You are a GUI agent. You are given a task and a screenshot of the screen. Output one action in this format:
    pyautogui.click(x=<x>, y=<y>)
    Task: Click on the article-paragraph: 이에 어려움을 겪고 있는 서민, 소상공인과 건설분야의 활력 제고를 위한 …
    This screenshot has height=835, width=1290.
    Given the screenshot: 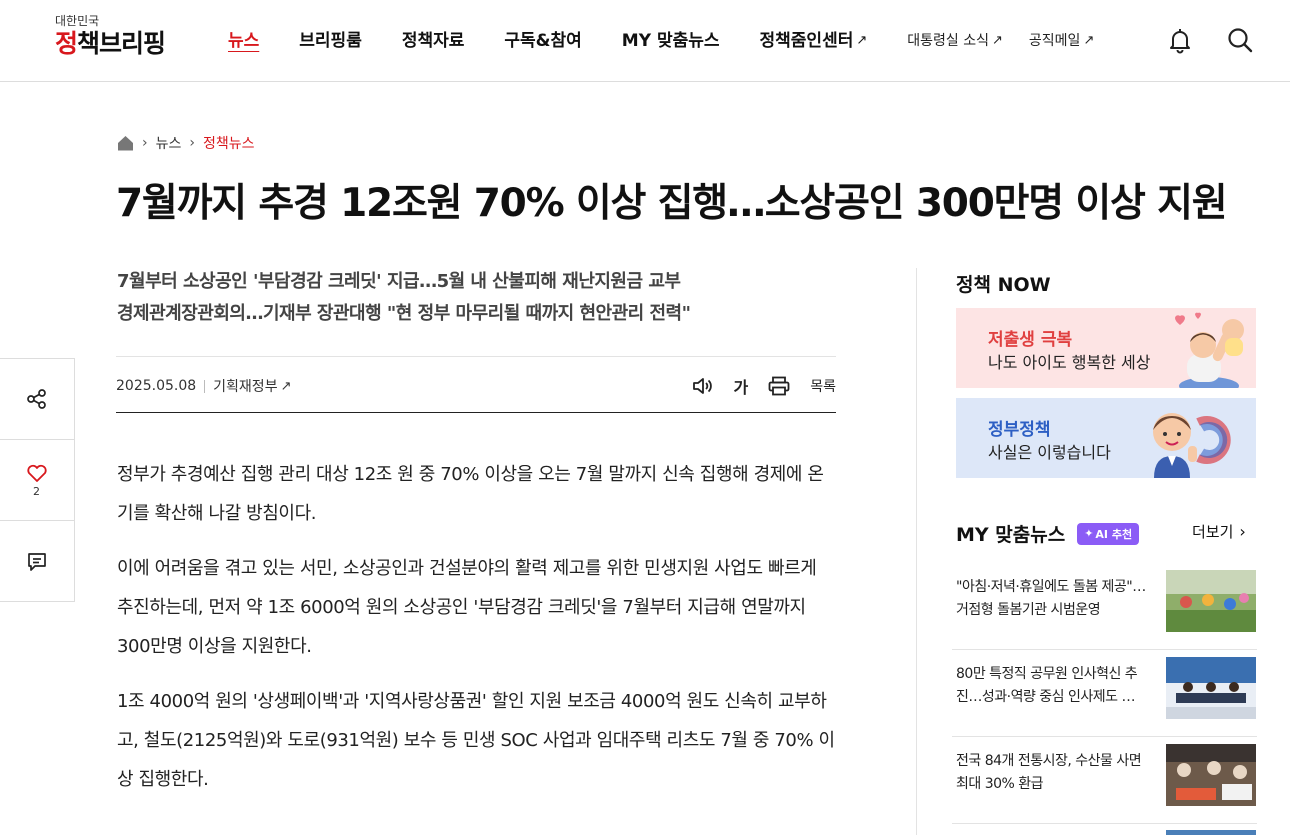 What is the action you would take?
    pyautogui.click(x=467, y=607)
    